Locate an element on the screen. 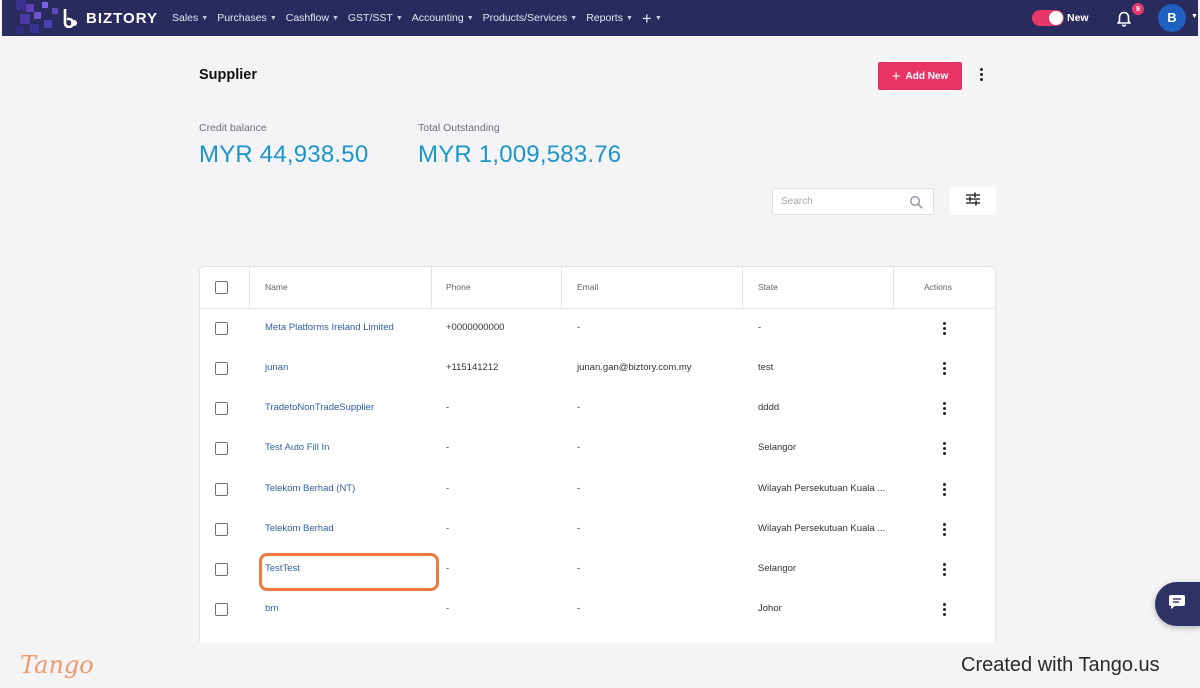 Image resolution: width=1200 pixels, height=688 pixels. table-header: Name Phone Email State Actions is located at coordinates (597, 288).